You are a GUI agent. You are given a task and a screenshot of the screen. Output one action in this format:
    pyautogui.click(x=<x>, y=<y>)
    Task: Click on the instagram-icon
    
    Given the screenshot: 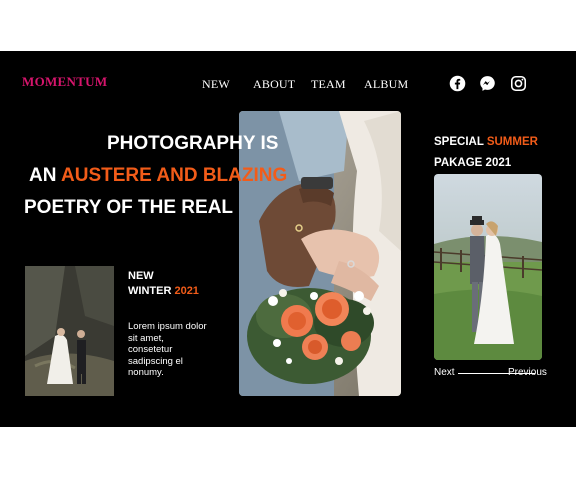 What is the action you would take?
    pyautogui.click(x=518, y=83)
    